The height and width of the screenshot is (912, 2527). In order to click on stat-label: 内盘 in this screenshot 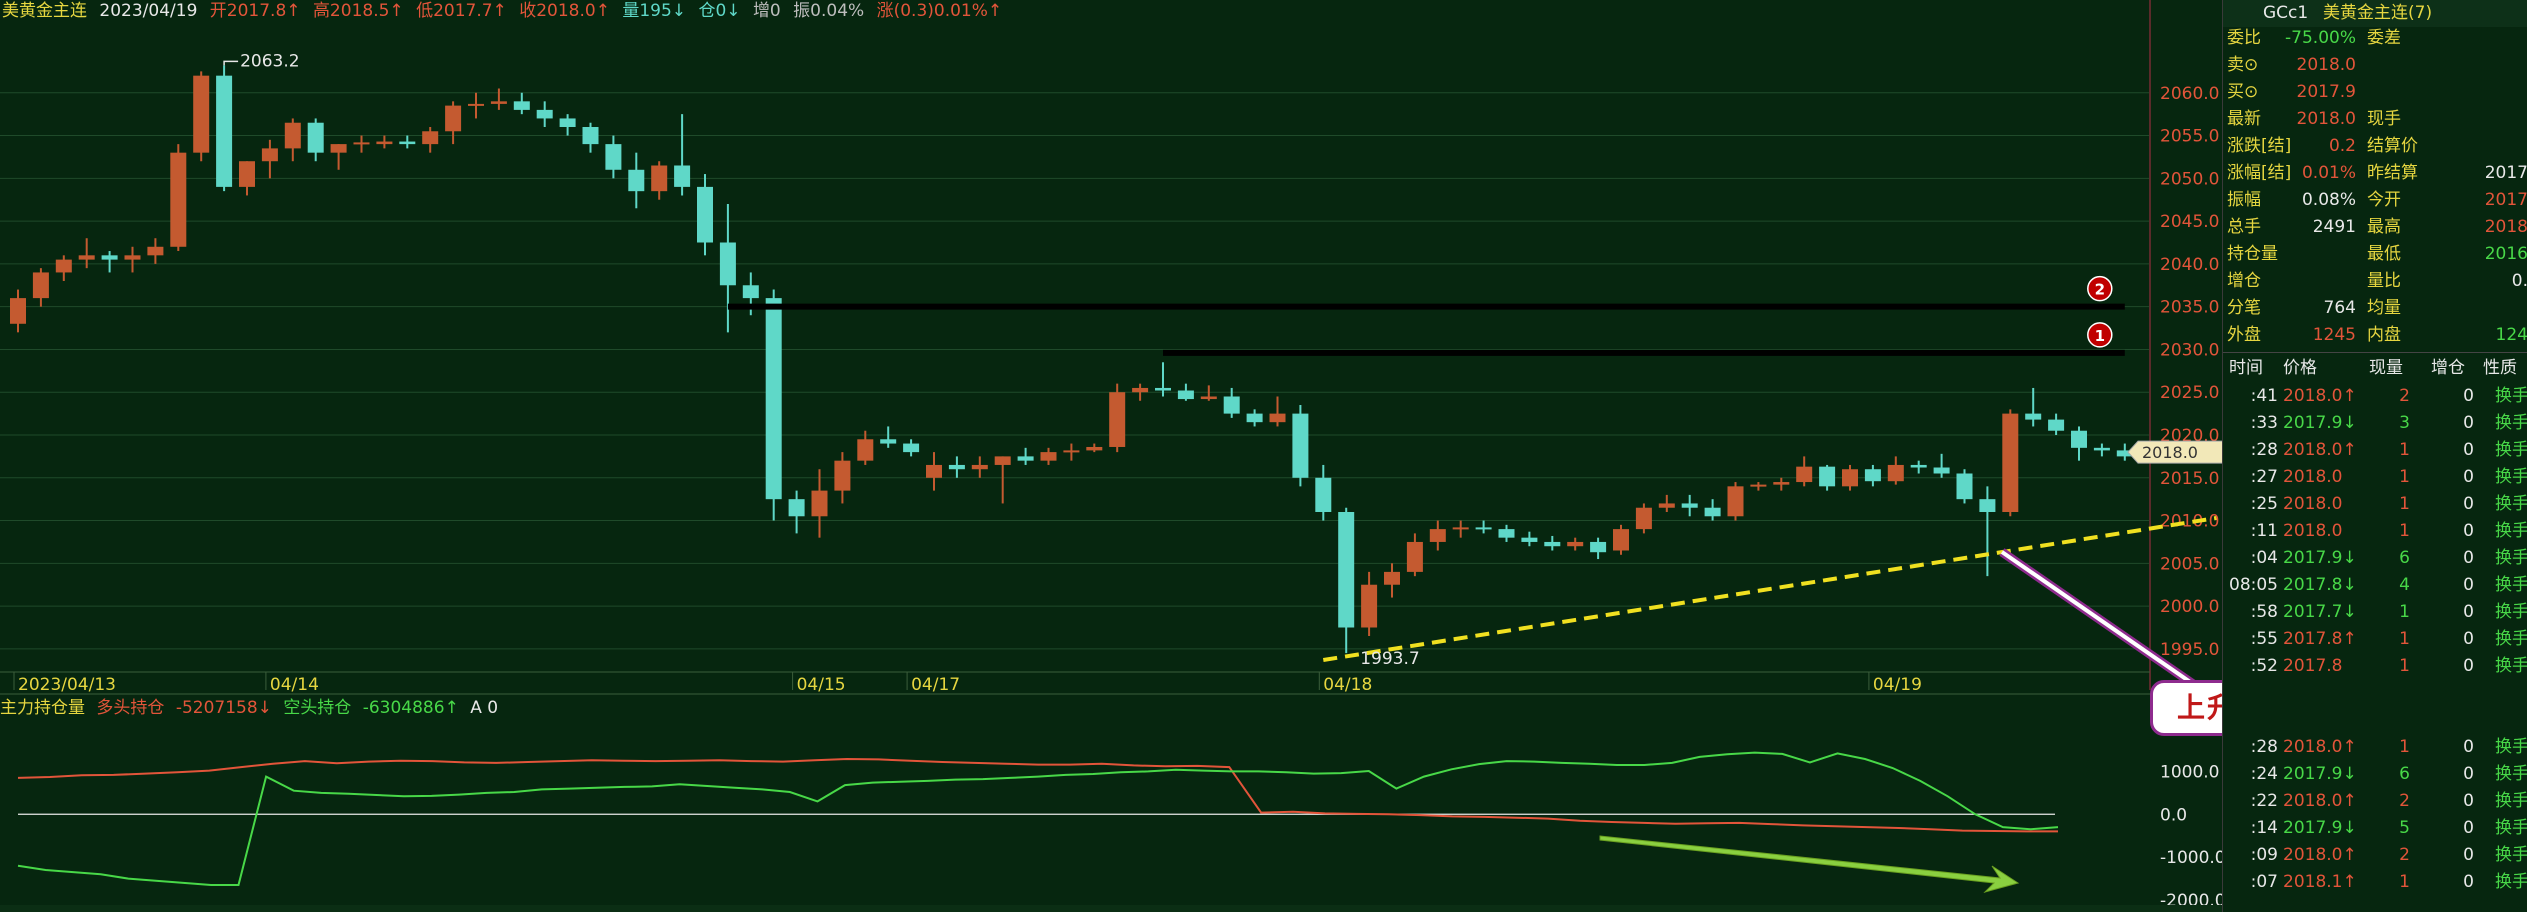, I will do `click(2384, 335)`.